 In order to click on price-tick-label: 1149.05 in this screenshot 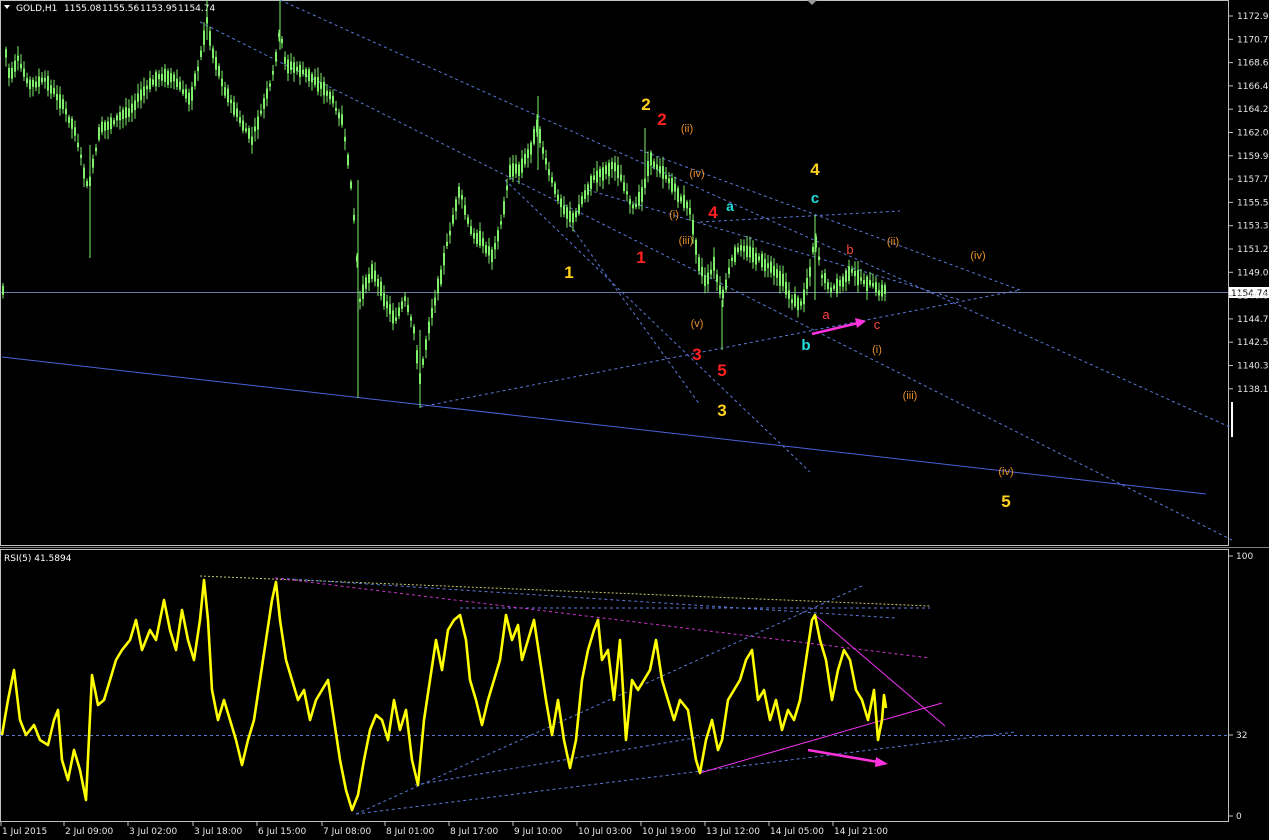, I will do `click(1253, 273)`.